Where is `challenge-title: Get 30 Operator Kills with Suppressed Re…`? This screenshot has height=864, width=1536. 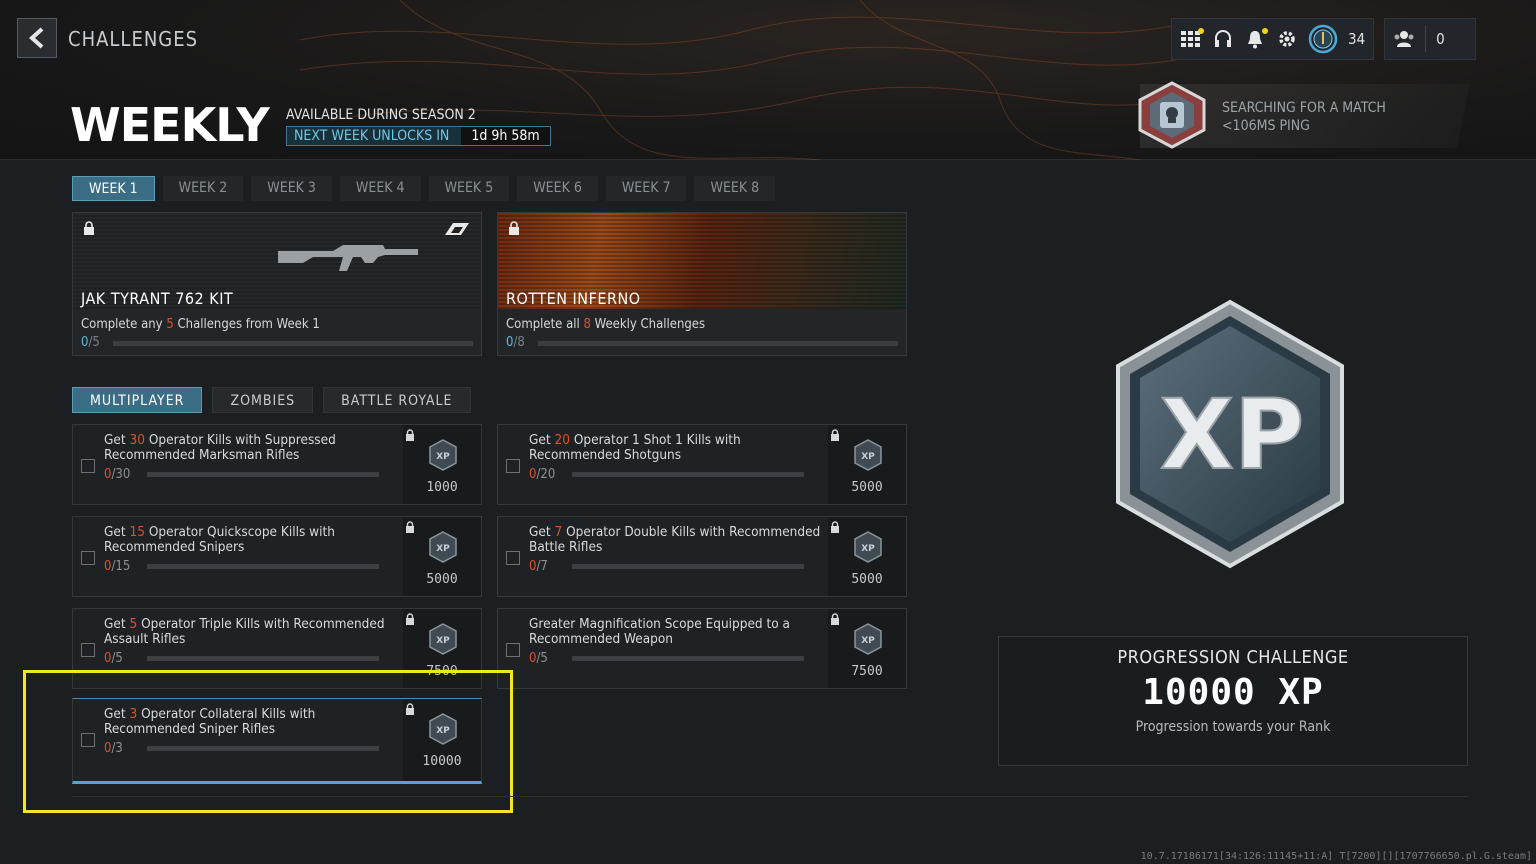 challenge-title: Get 30 Operator Kills with Suppressed Re… is located at coordinates (220, 447).